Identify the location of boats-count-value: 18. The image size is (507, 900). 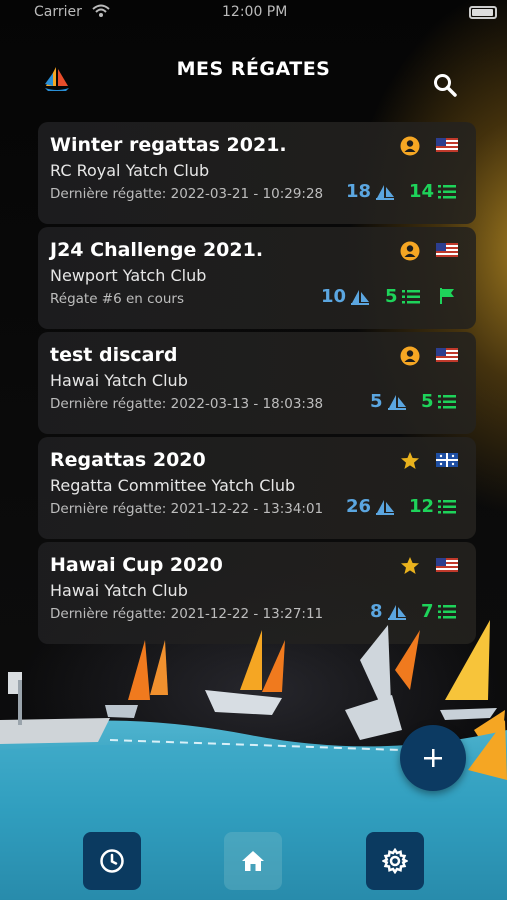
(359, 191).